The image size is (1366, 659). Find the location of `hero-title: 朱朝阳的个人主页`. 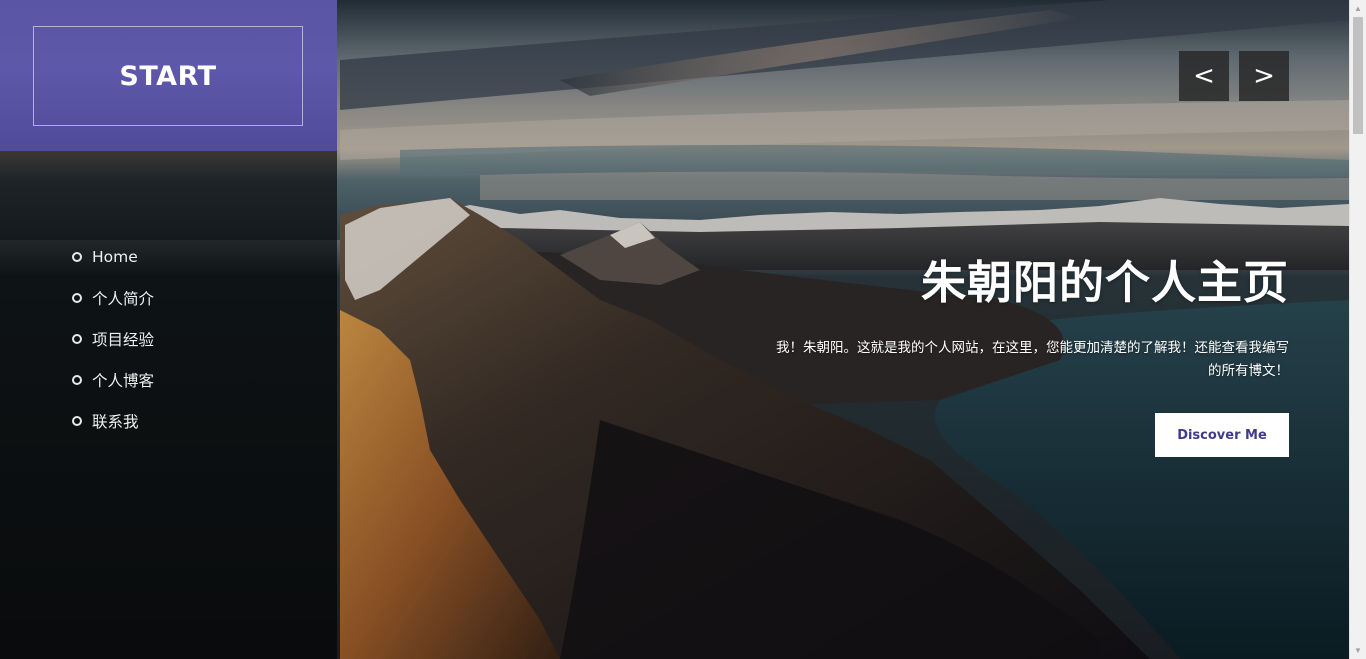

hero-title: 朱朝阳的个人主页 is located at coordinates (1104, 282).